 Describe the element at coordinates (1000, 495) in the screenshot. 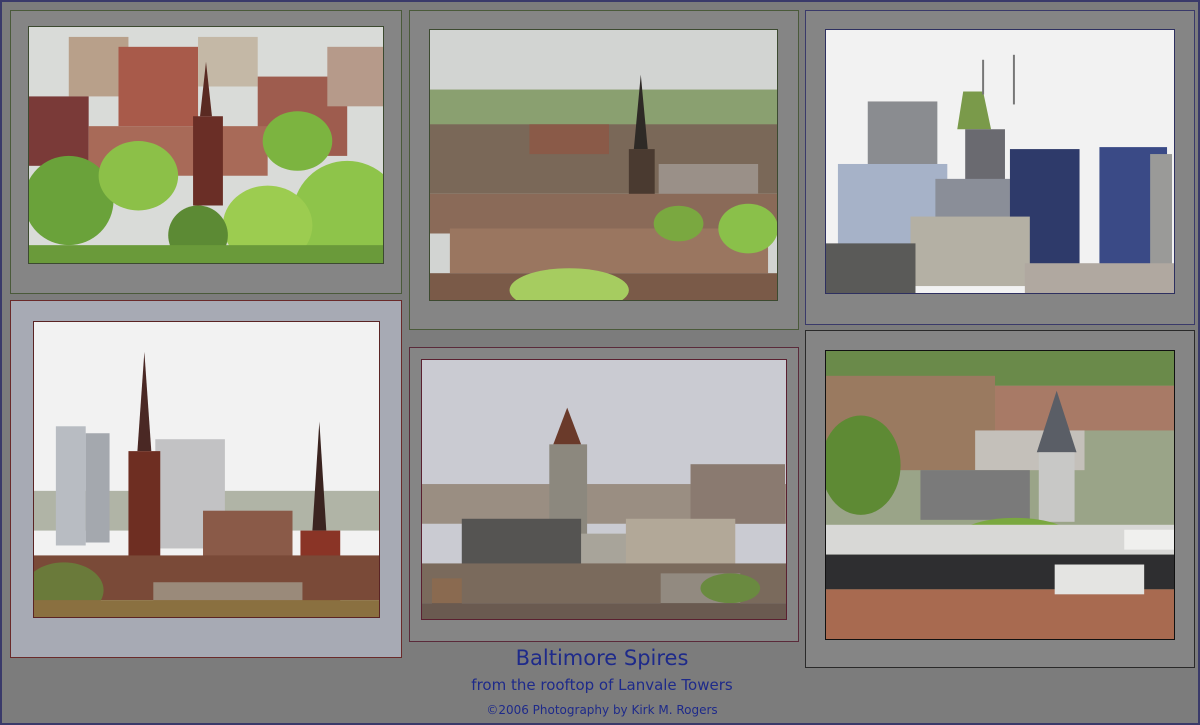

I see `photo-rooftops-turret` at that location.